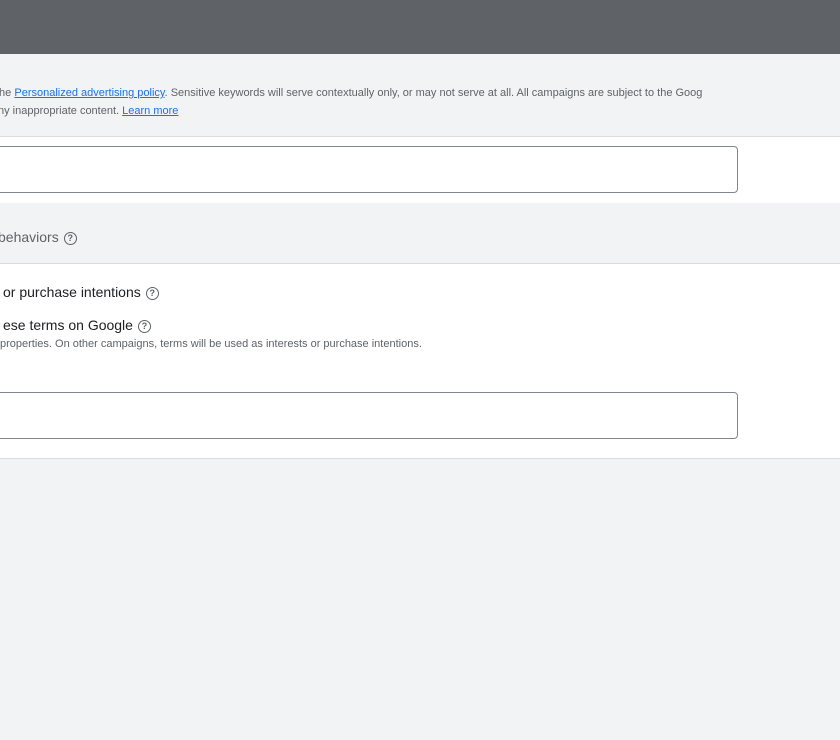 The height and width of the screenshot is (740, 840). Describe the element at coordinates (72, 292) in the screenshot. I see `option-label: or purchase intentions` at that location.